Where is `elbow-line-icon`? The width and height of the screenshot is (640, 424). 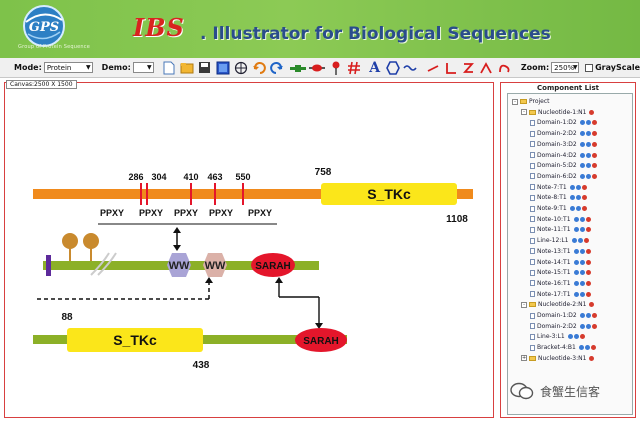
elbow-line-icon is located at coordinates (450, 68).